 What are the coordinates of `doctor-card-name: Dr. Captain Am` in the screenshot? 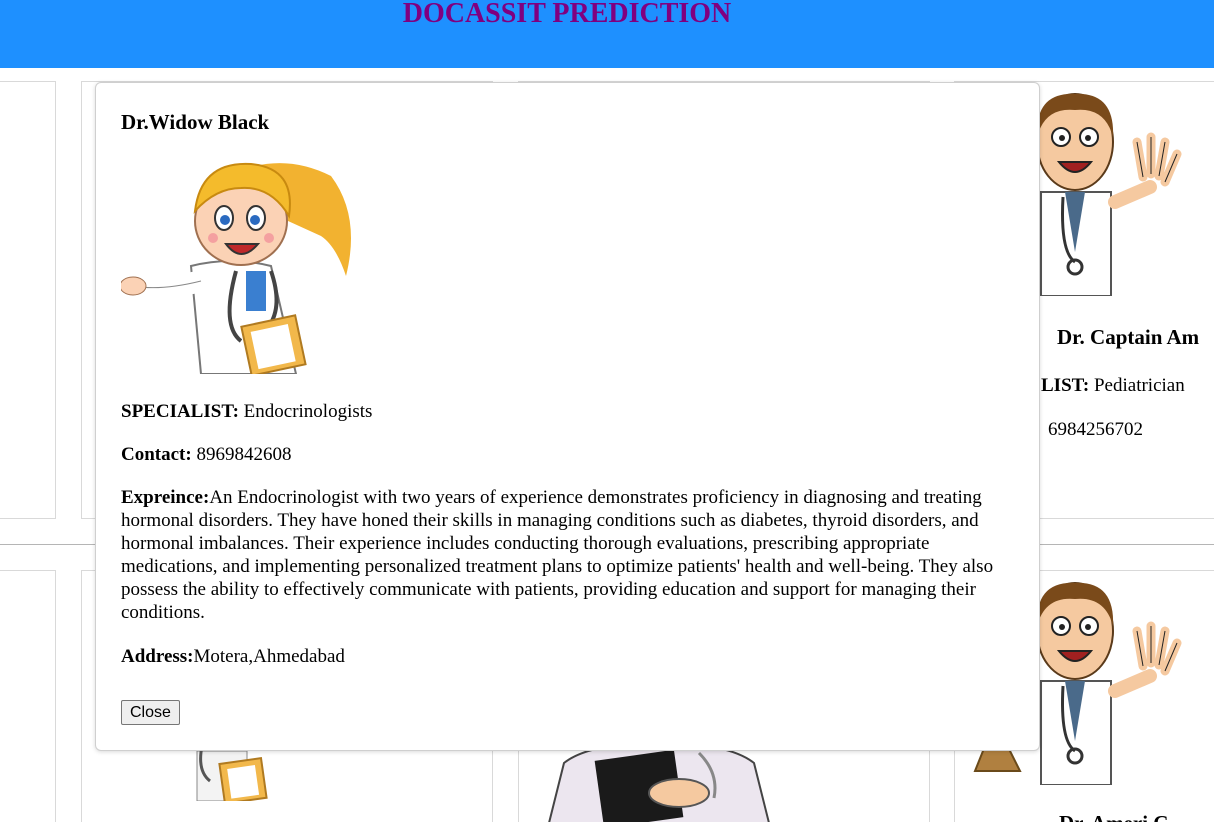 It's located at (1128, 337).